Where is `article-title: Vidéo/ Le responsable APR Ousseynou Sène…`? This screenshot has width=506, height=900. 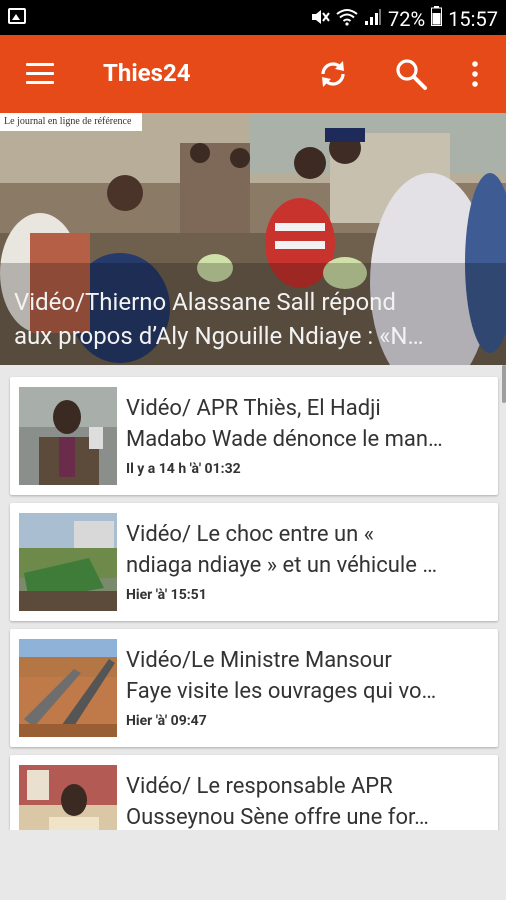
article-title: Vidéo/ Le responsable APR Ousseynou Sène… is located at coordinates (306, 800).